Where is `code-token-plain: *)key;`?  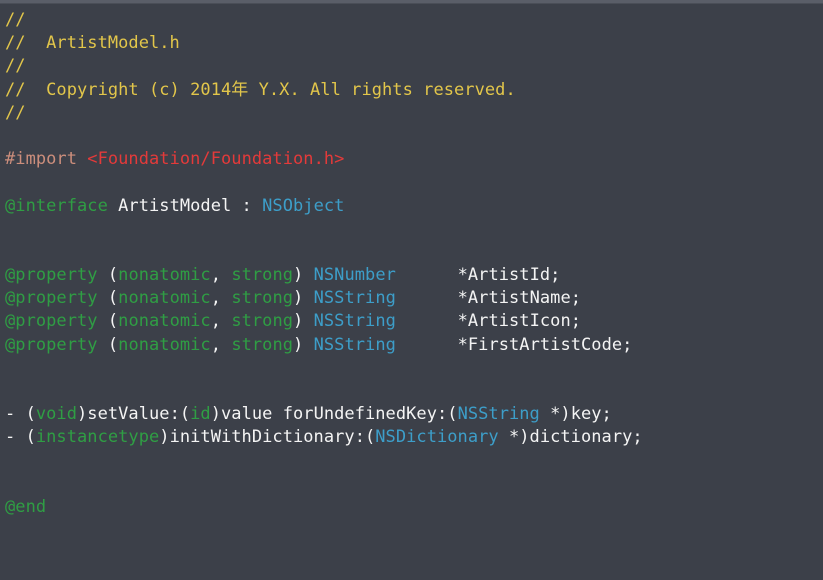
code-token-plain: *)key; is located at coordinates (575, 414).